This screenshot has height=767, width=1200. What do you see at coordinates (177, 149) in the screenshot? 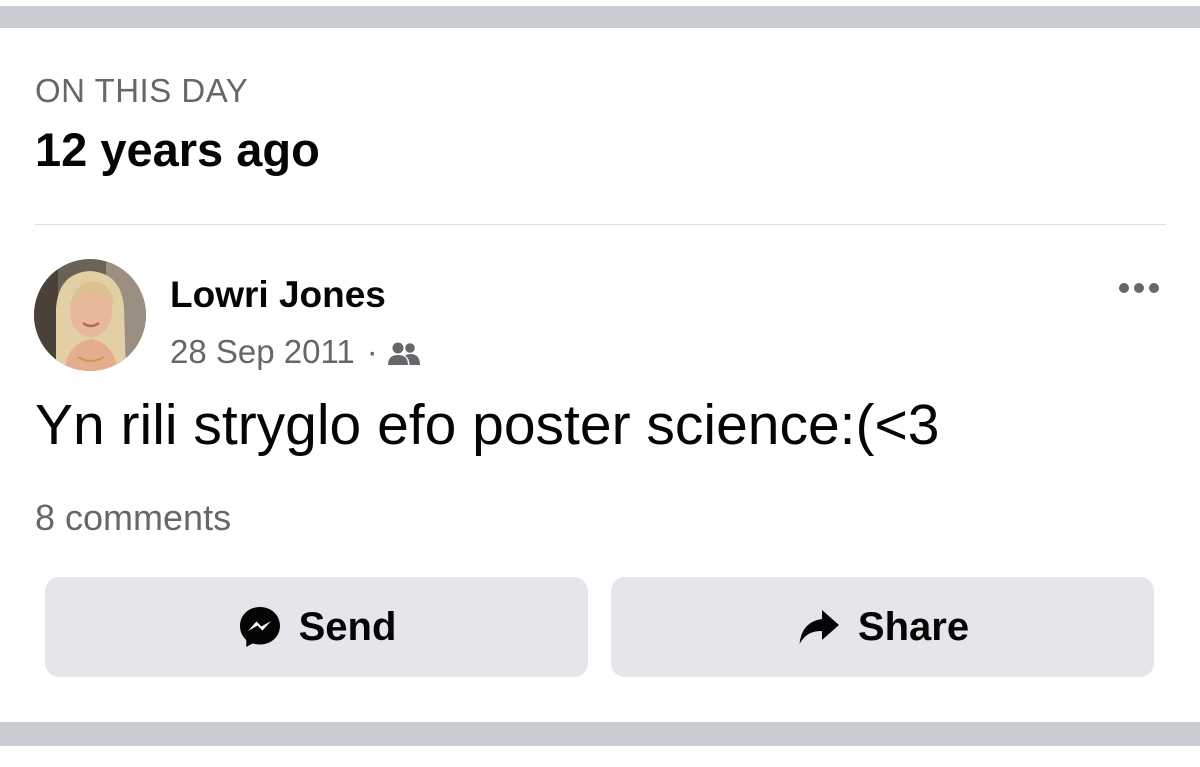
I see `memory-title: 12 years ago` at bounding box center [177, 149].